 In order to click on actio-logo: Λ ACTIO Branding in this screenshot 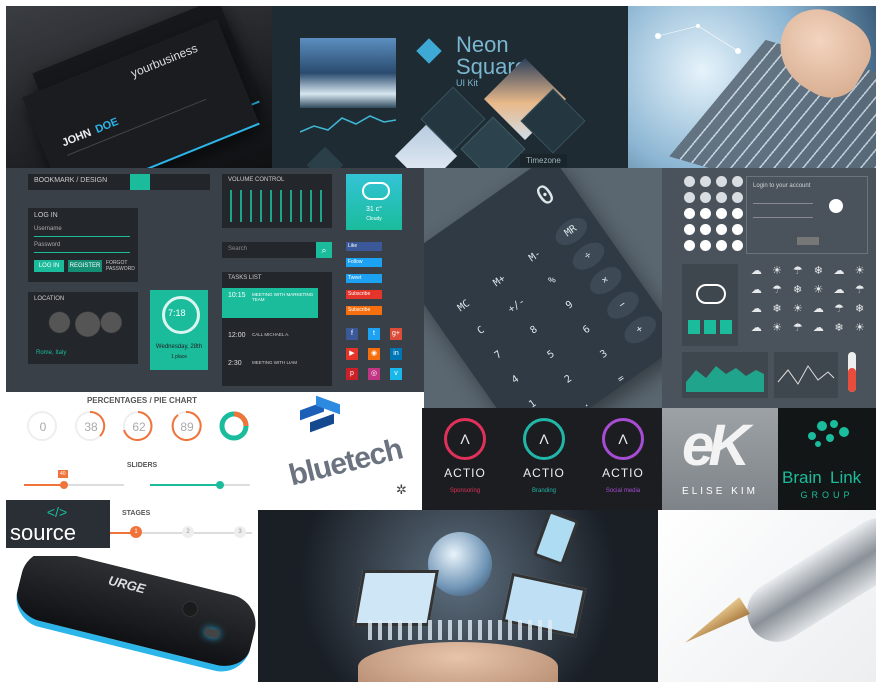, I will do `click(544, 456)`.